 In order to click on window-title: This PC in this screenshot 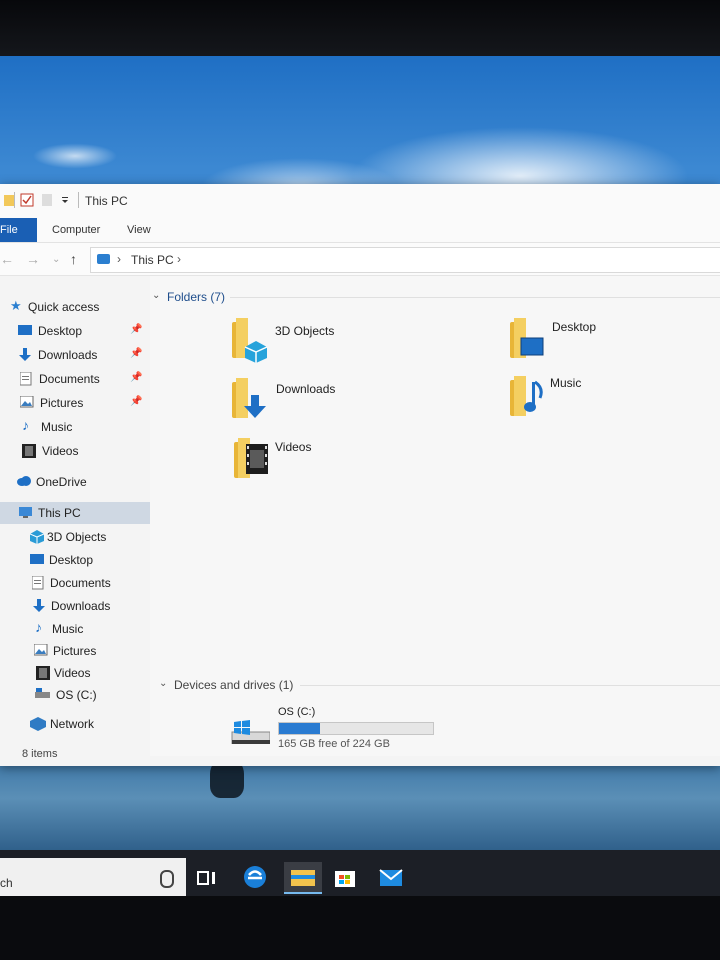, I will do `click(106, 201)`.